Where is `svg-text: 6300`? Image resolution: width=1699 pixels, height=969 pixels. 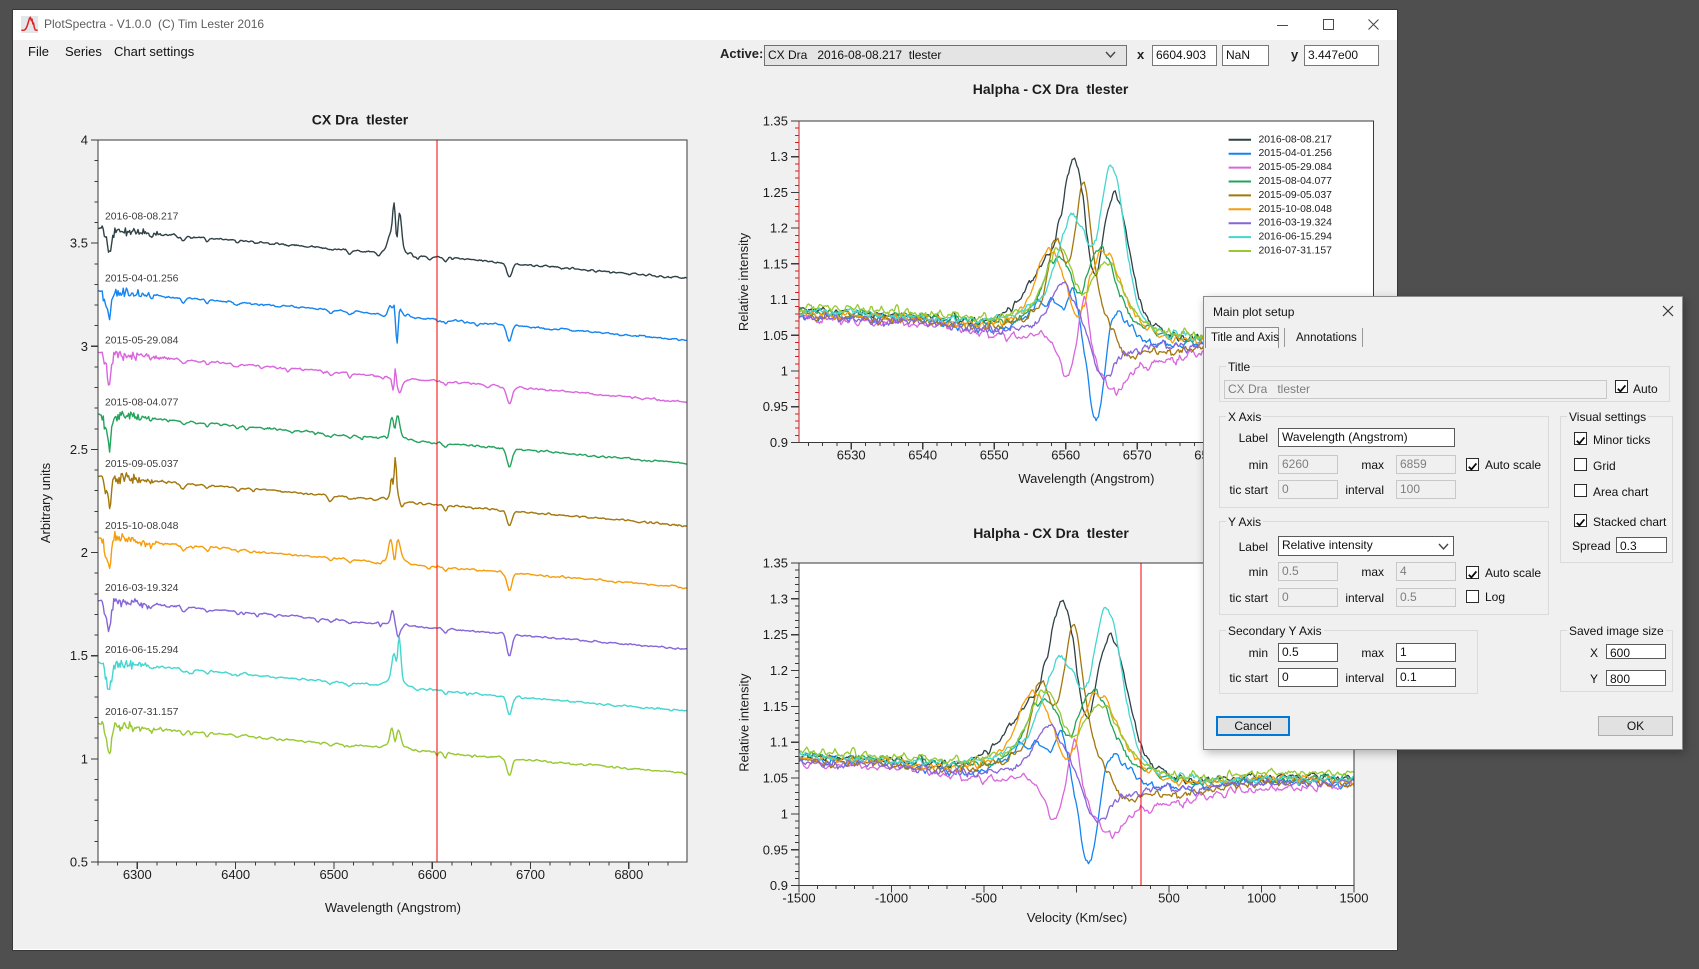 svg-text: 6300 is located at coordinates (137, 874).